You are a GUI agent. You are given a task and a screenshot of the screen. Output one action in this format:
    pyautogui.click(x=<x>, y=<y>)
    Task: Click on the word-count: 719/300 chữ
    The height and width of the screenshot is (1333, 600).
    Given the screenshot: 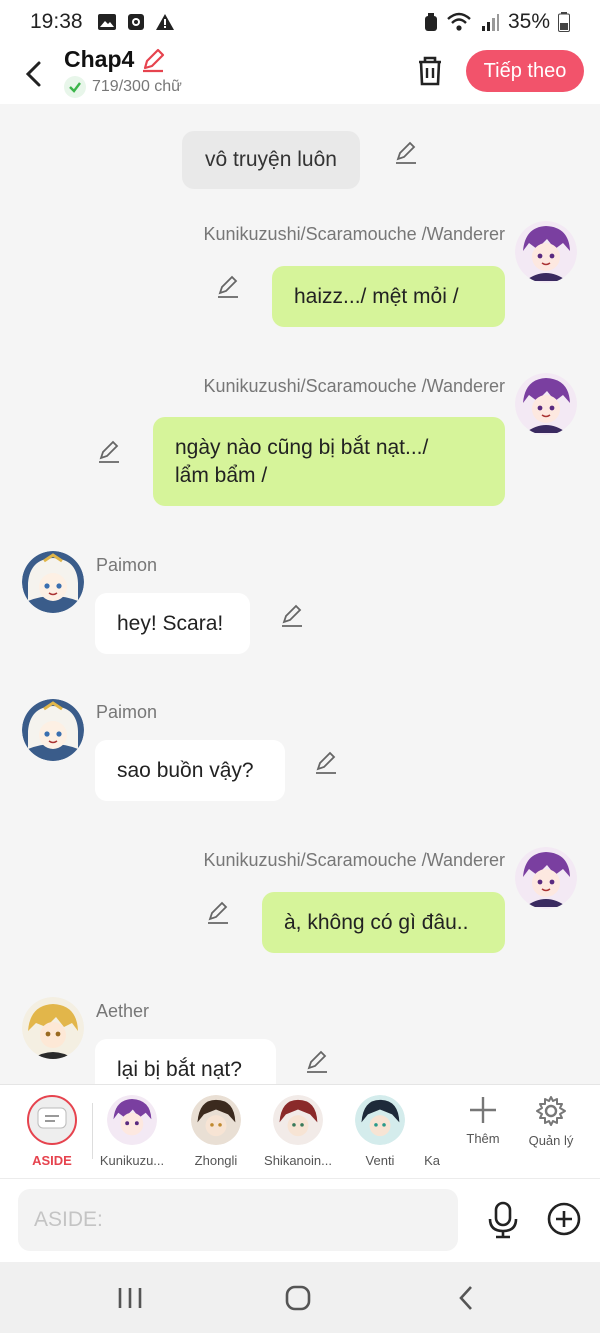 What is the action you would take?
    pyautogui.click(x=137, y=86)
    